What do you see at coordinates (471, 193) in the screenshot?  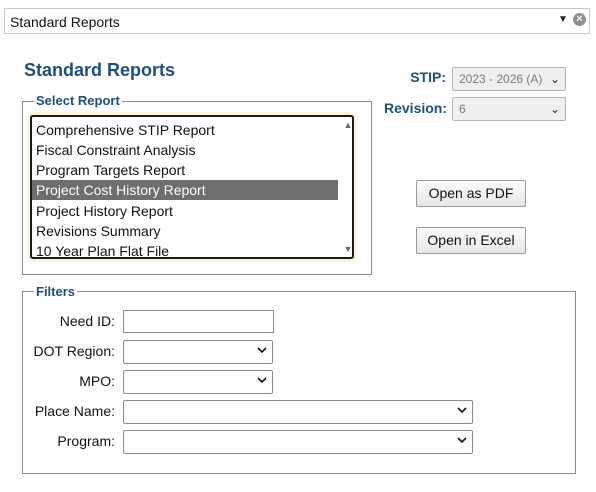 I see `open-pdf-button: Open as PDF` at bounding box center [471, 193].